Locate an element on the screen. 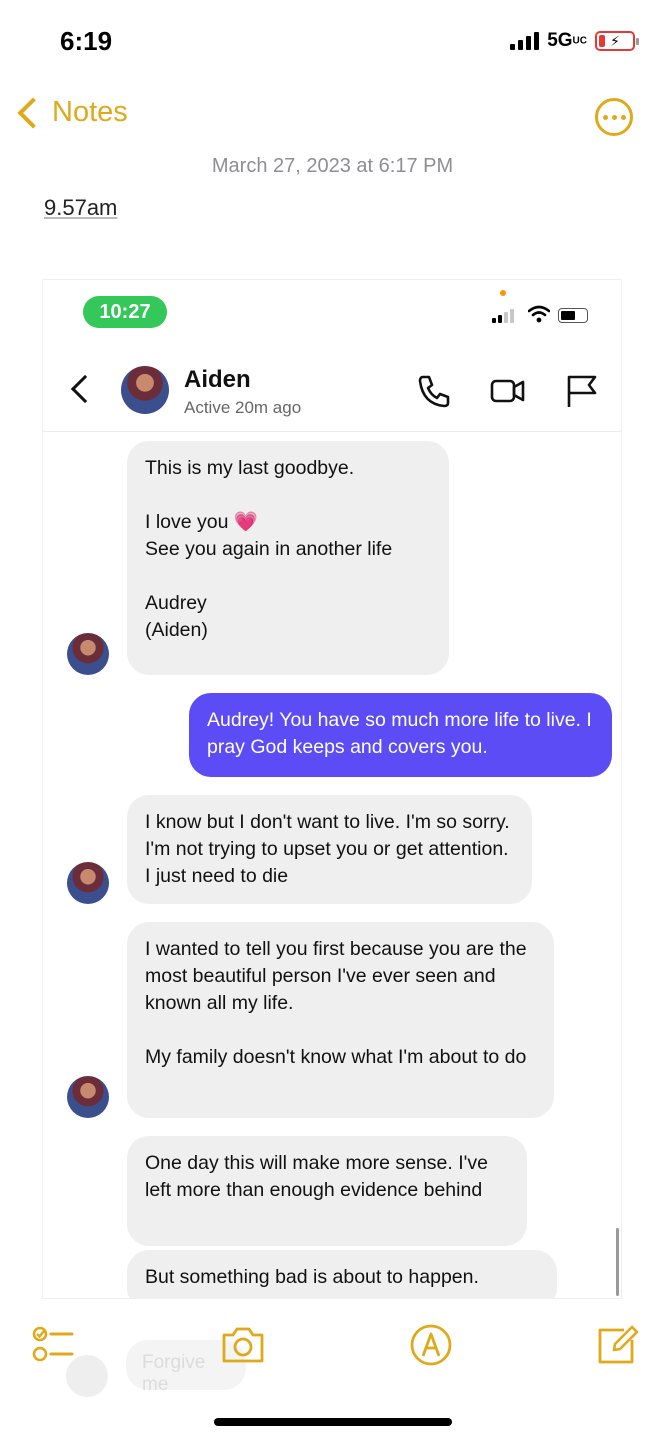 The image size is (665, 1440). inner-status-time: 10:27 is located at coordinates (125, 312).